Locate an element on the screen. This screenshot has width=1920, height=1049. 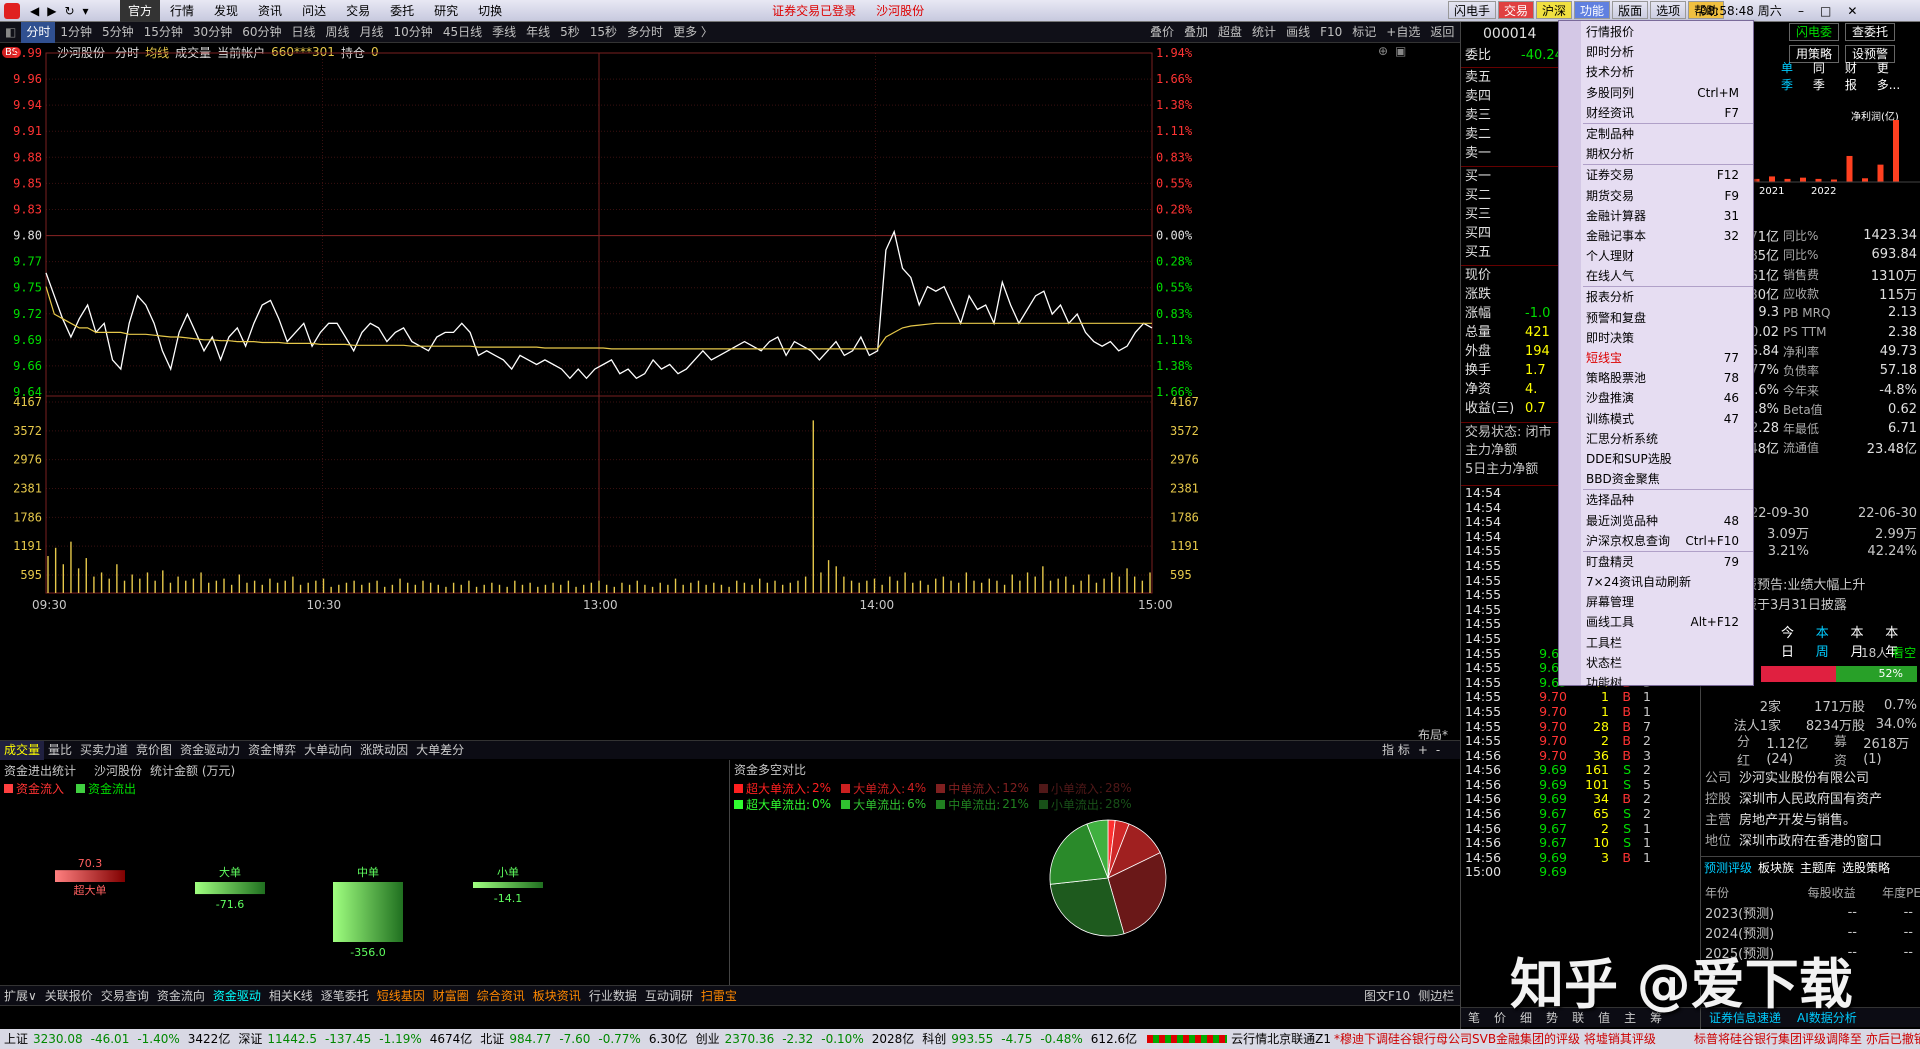
menu-item-16: 短线宝 77 is located at coordinates (1656, 358).